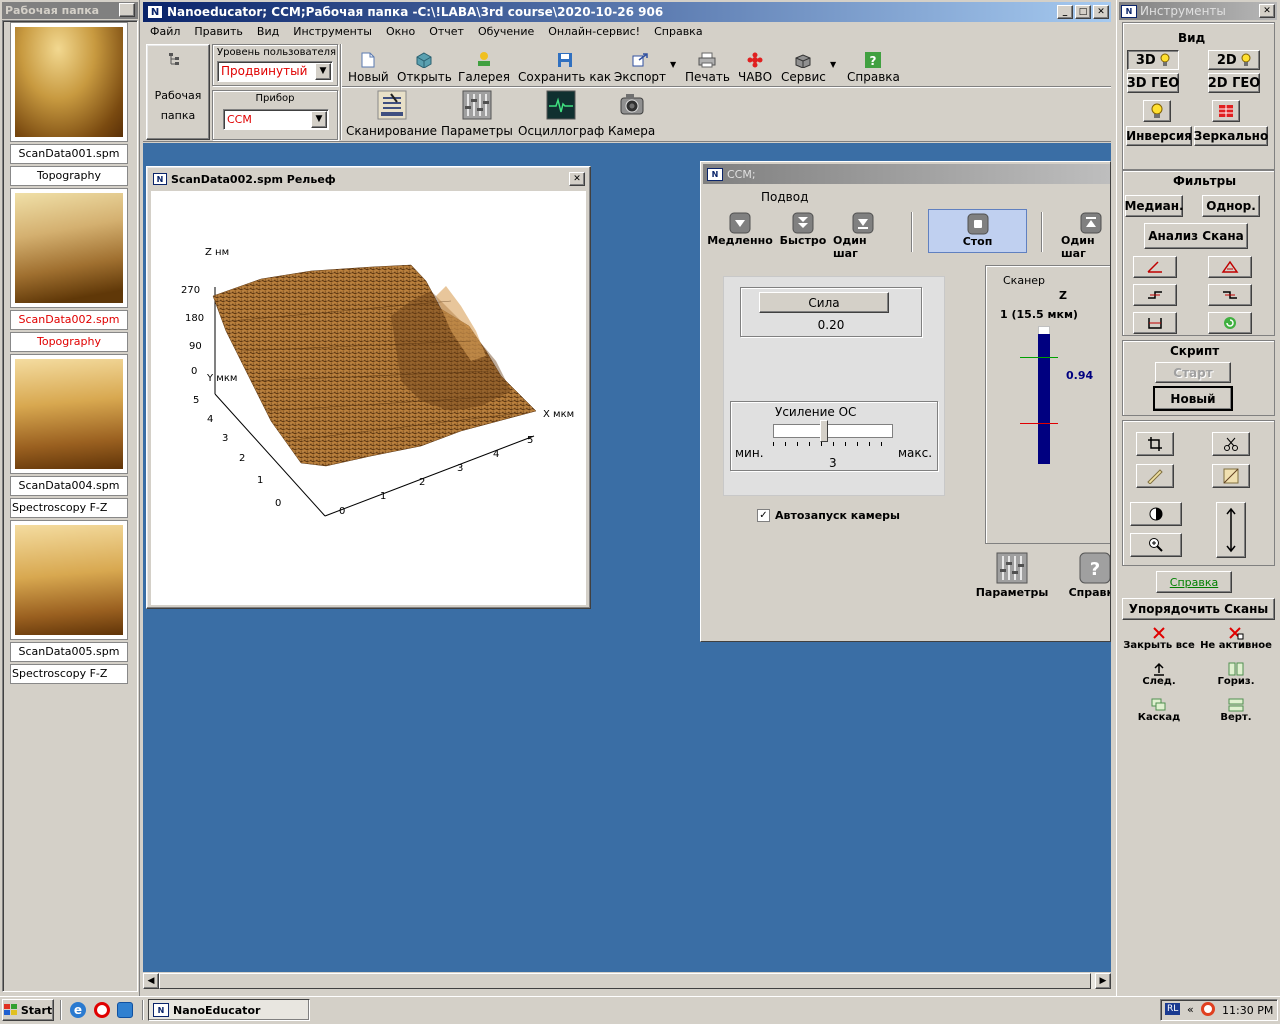 The image size is (1280, 1024). Describe the element at coordinates (640, 65) in the screenshot. I see `export-button: Экспорт` at that location.